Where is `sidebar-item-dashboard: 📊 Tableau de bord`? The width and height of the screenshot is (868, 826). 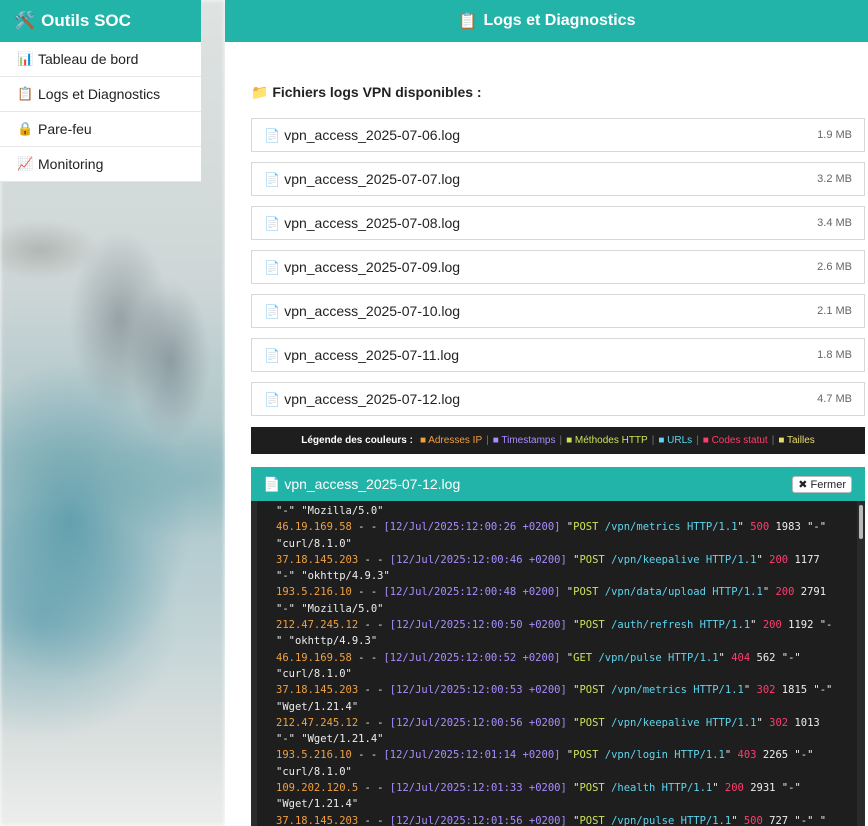 sidebar-item-dashboard: 📊 Tableau de bord is located at coordinates (100, 59).